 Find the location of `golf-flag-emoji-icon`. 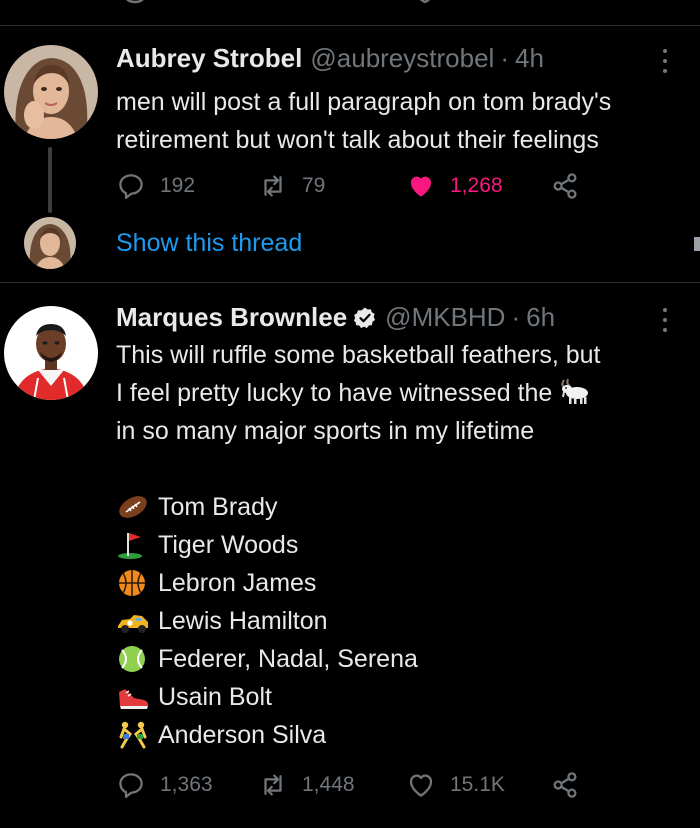

golf-flag-emoji-icon is located at coordinates (130, 546).